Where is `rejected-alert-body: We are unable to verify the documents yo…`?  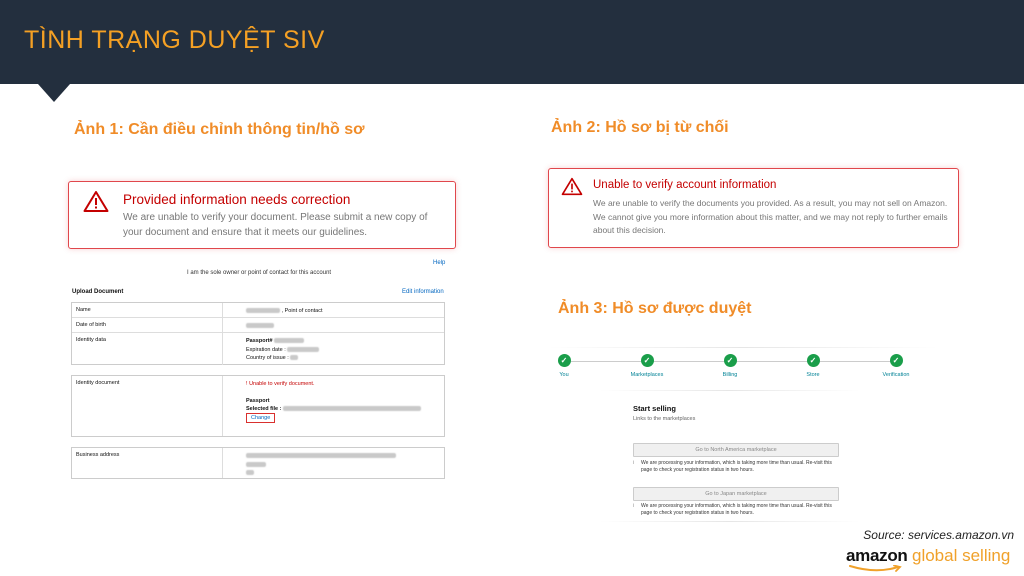
rejected-alert-body: We are unable to verify the documents yo… is located at coordinates (770, 217).